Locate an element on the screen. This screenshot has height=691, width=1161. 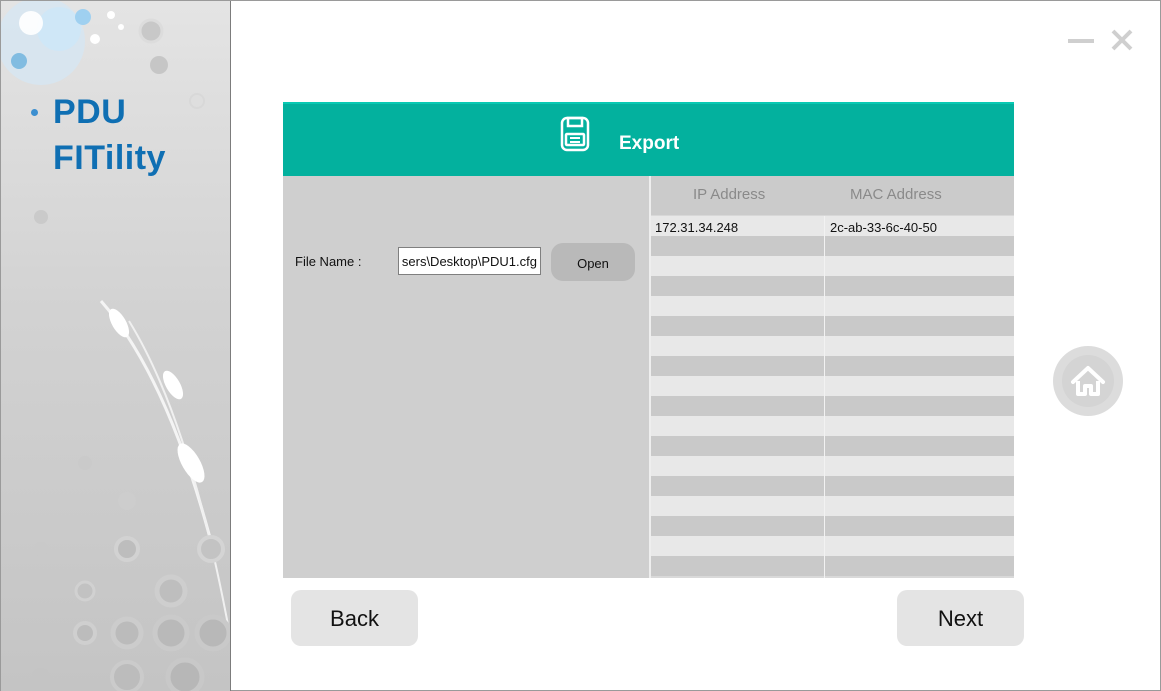
table-row: 172.31.34.248 2c-ab-33-6c-40-50 is located at coordinates (832, 226).